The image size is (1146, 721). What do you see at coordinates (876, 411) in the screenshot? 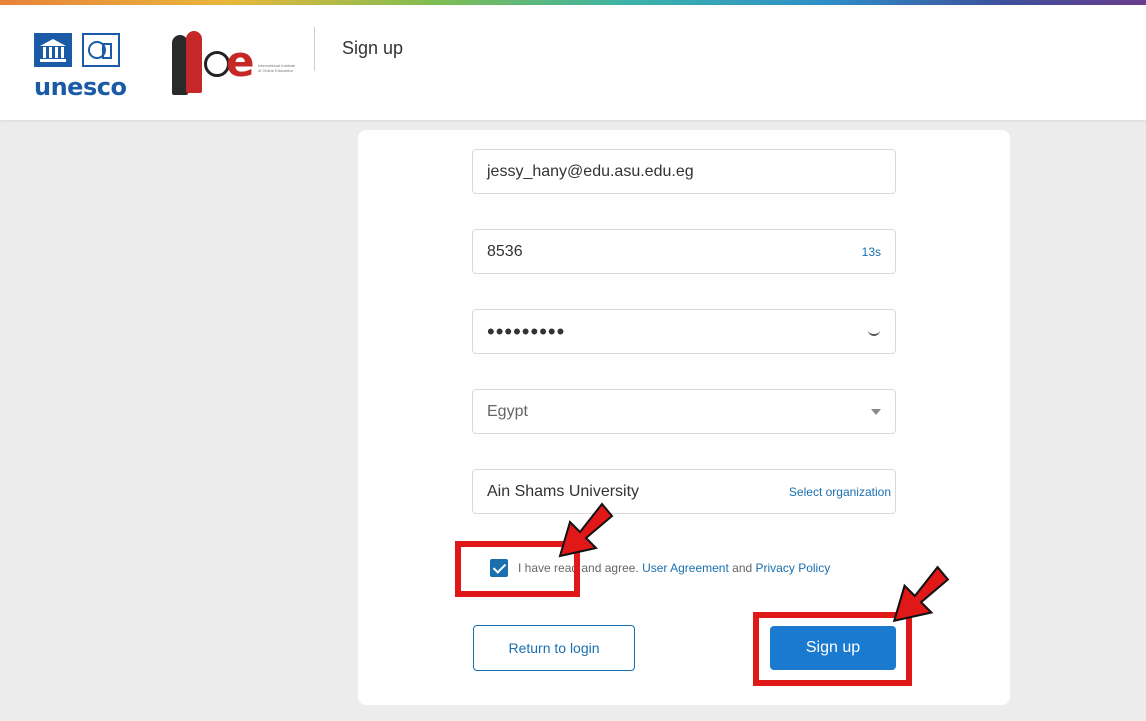
I see `chevron-down-icon` at bounding box center [876, 411].